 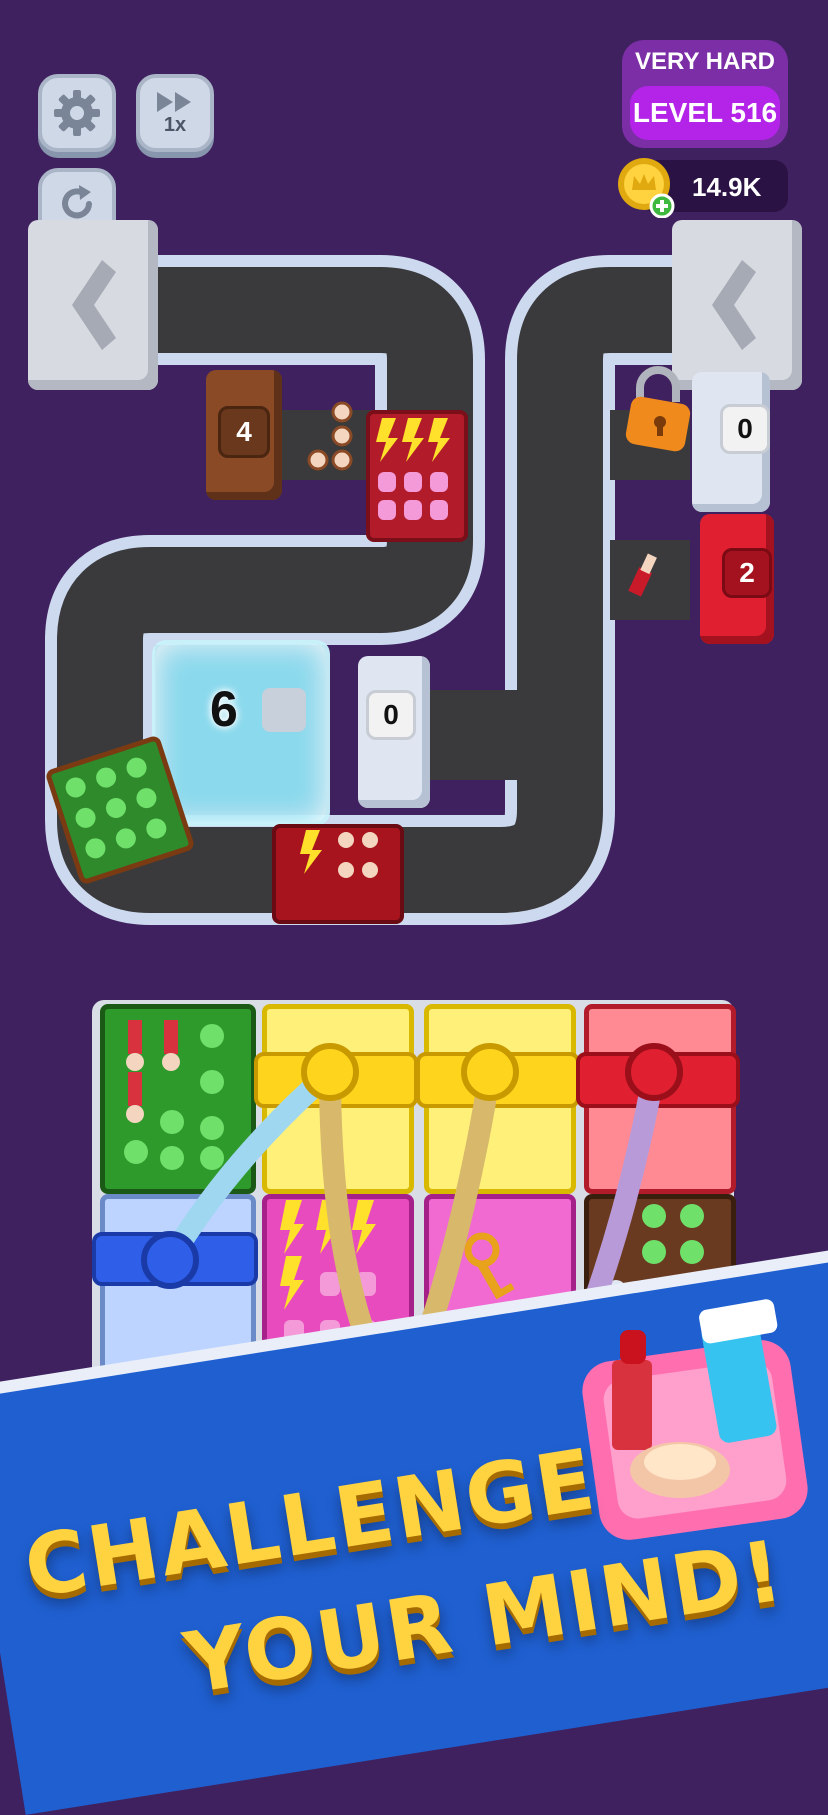 What do you see at coordinates (642, 575) in the screenshot?
I see `lipstick-item` at bounding box center [642, 575].